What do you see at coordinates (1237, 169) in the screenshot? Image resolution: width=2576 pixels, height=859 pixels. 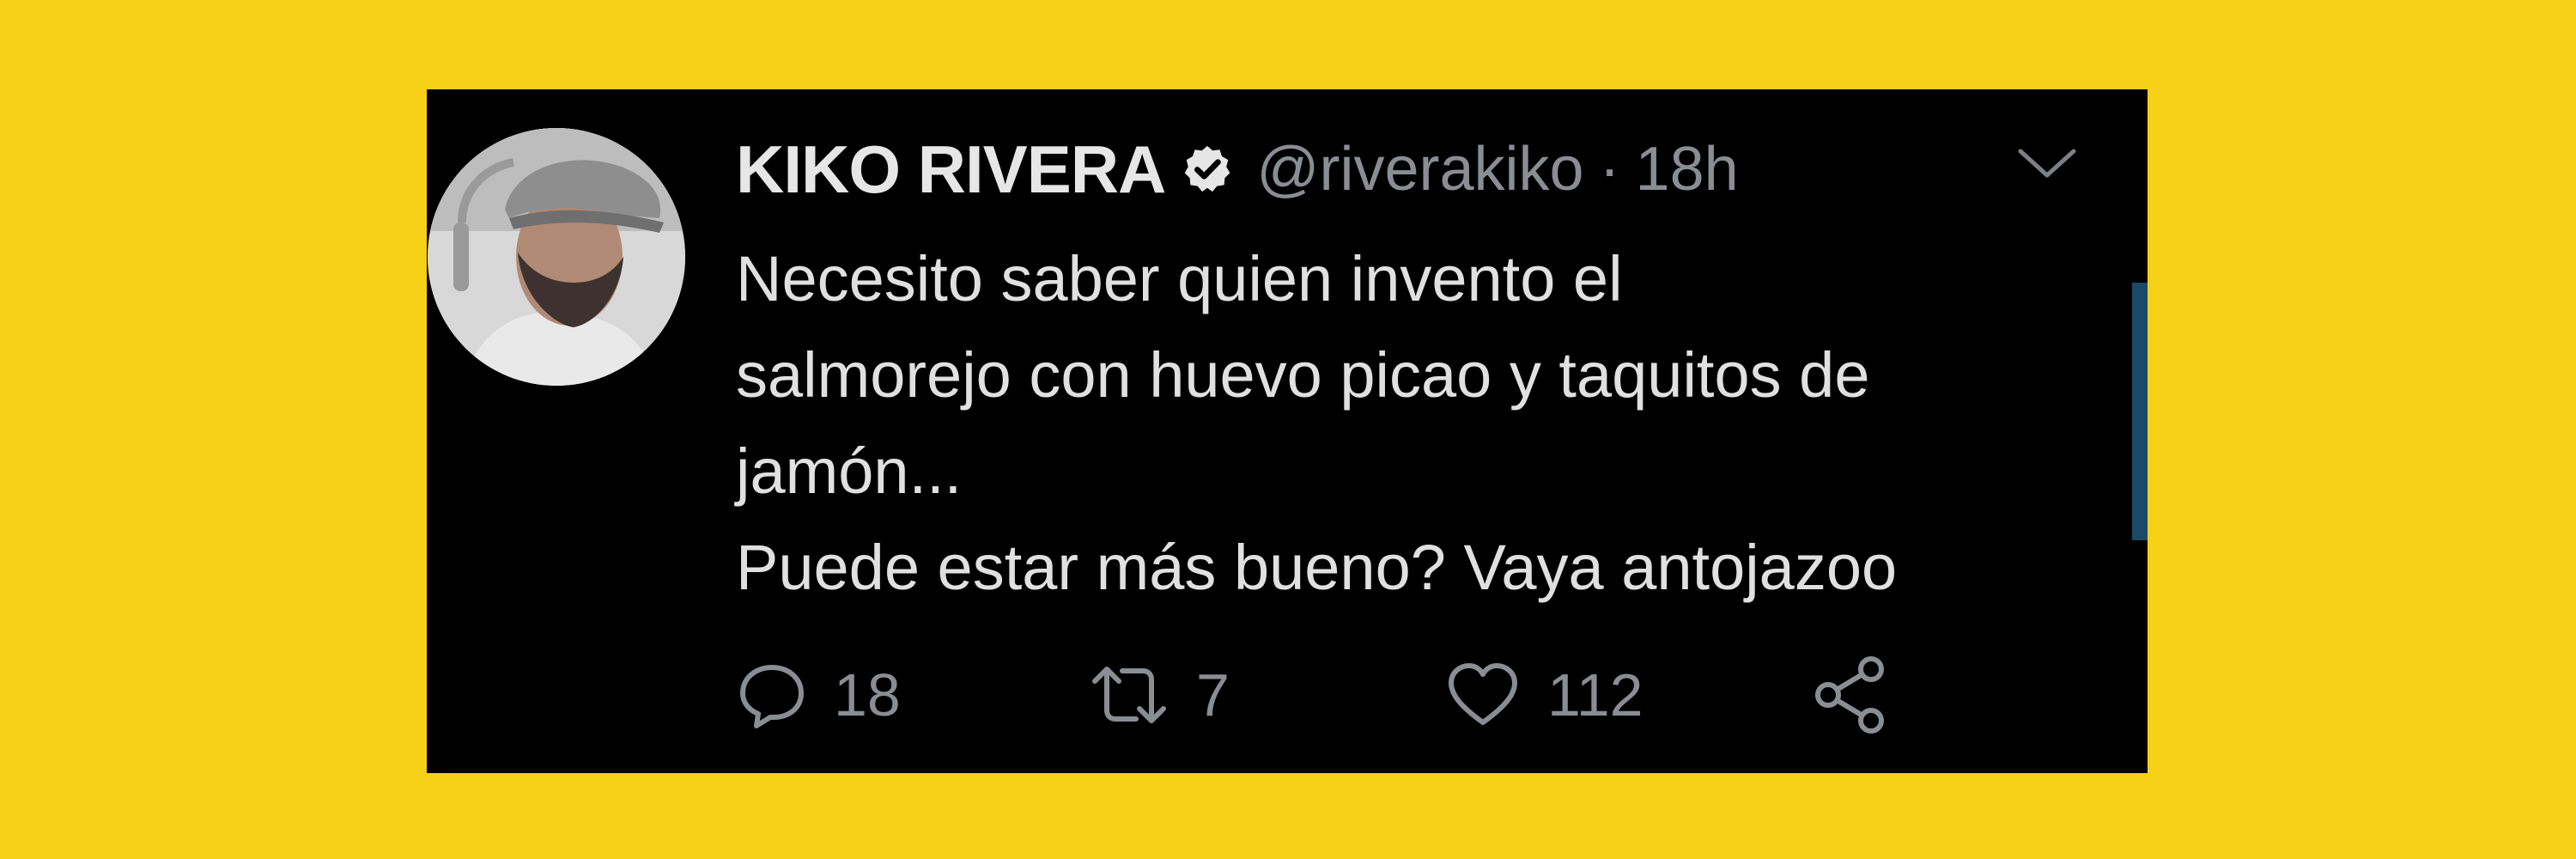 I see `tweet-header: KIKO RIVERA @riverakiko · 18h` at bounding box center [1237, 169].